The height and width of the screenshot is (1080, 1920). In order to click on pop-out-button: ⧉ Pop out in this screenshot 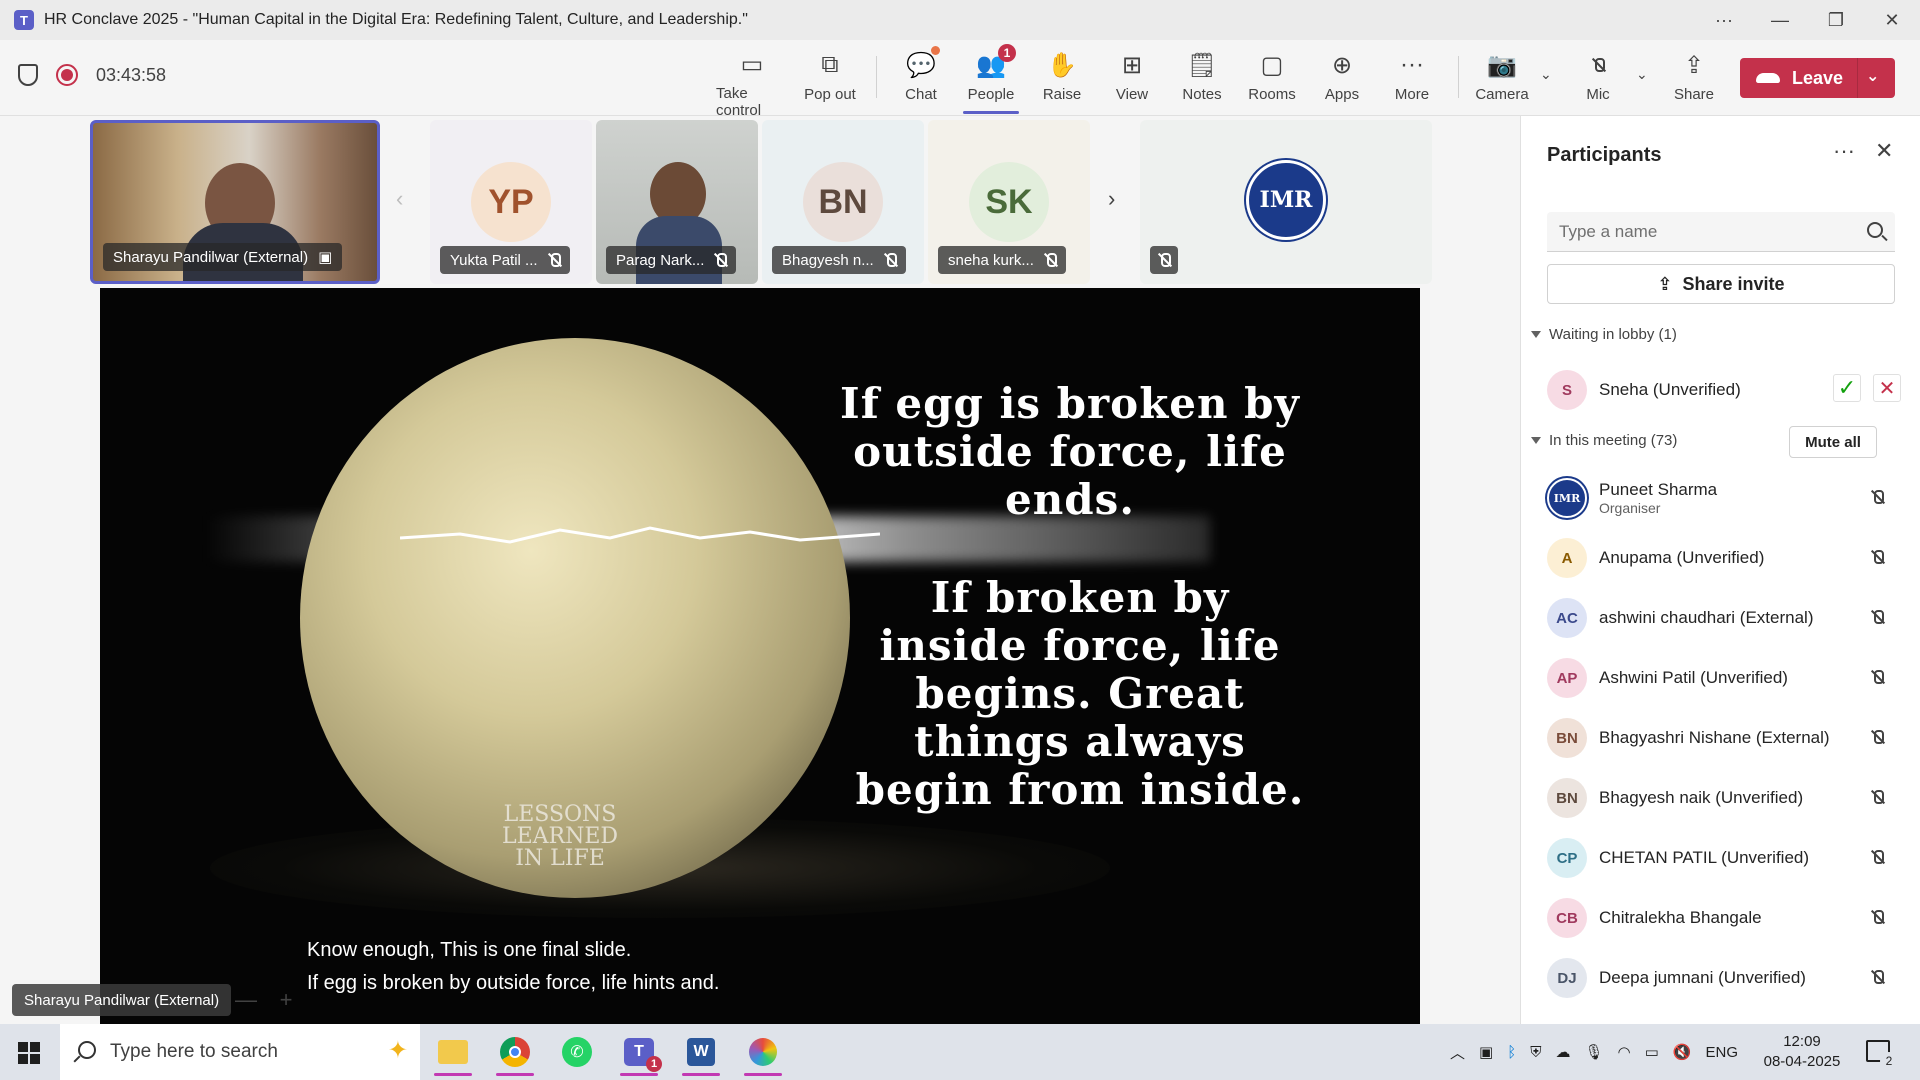, I will do `click(830, 80)`.